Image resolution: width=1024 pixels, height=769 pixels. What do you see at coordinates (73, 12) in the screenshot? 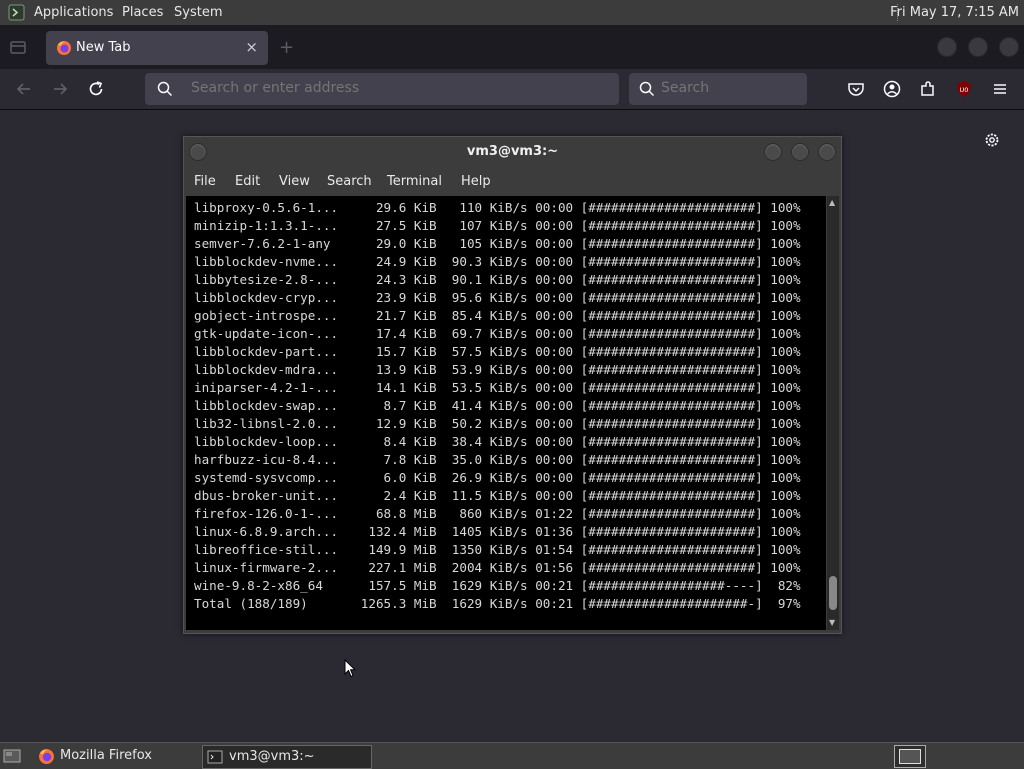
I see `applications-menu: Applications` at bounding box center [73, 12].